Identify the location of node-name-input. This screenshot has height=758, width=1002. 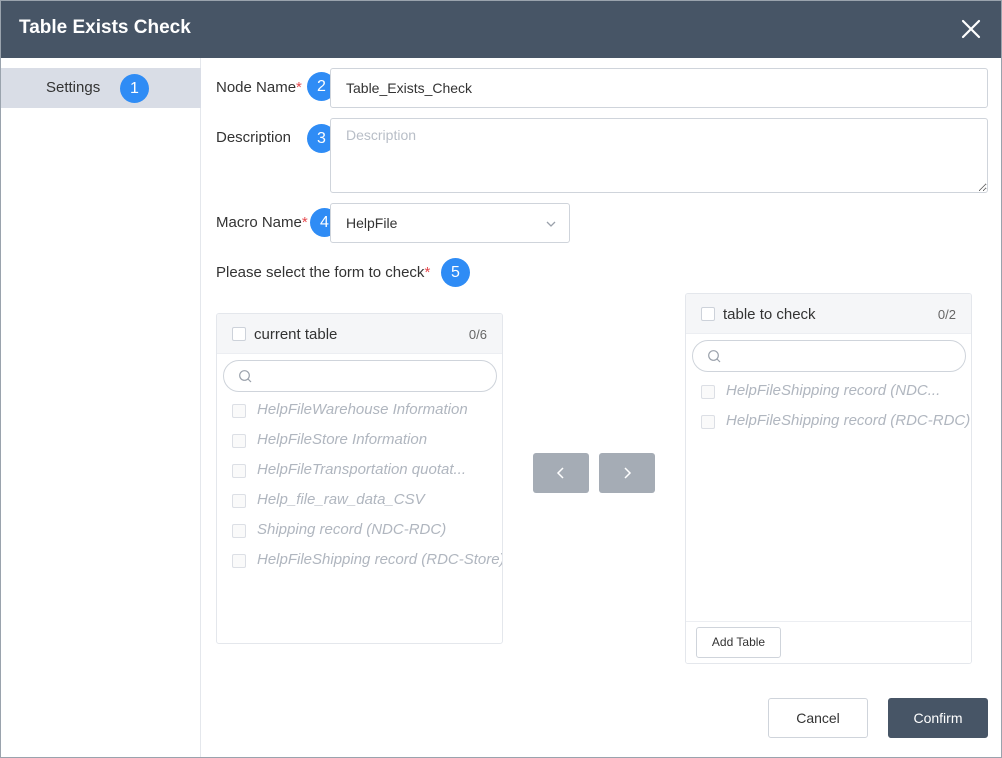
(659, 88).